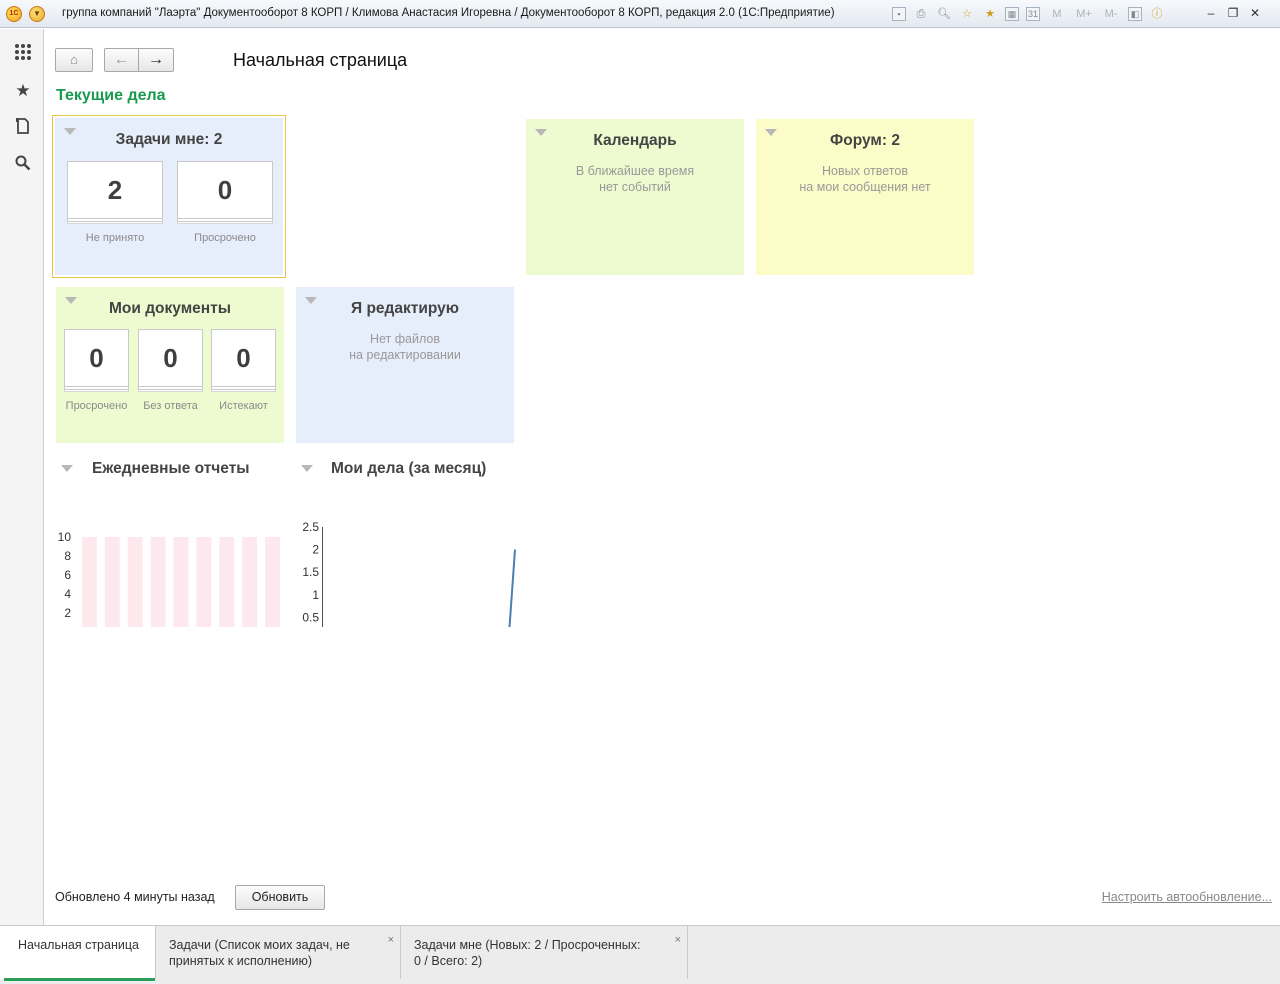 The width and height of the screenshot is (1280, 984). I want to click on window-toolbar: ▪ ⎙ 🔍︎ ☆ ★ ▦ 31 M M+ M- ◧ ⓘ, so click(1032, 14).